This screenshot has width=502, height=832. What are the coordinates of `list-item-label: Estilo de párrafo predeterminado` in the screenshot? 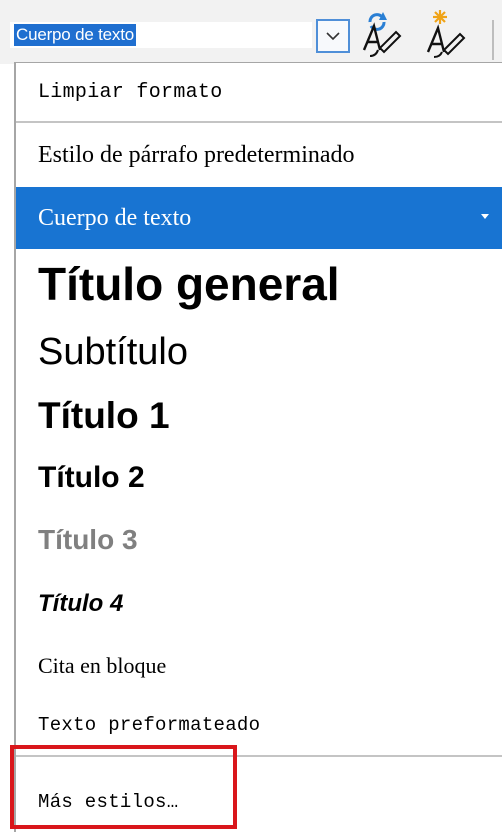 It's located at (196, 154).